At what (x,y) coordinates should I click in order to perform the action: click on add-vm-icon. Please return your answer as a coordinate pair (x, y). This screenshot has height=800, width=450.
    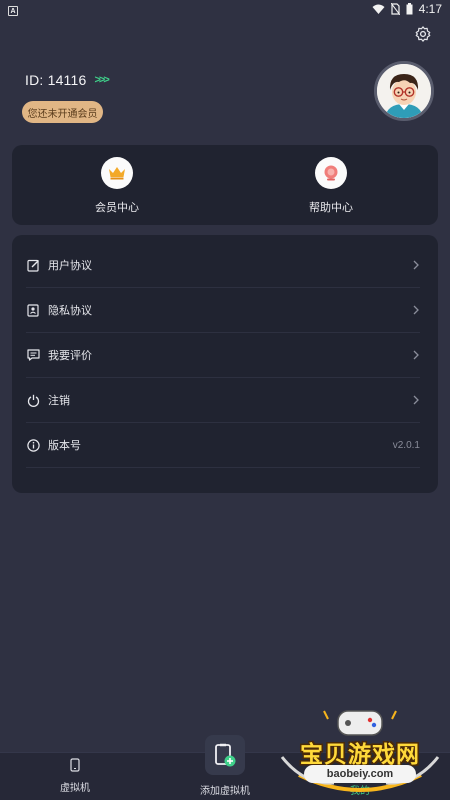
    Looking at the image, I should click on (225, 755).